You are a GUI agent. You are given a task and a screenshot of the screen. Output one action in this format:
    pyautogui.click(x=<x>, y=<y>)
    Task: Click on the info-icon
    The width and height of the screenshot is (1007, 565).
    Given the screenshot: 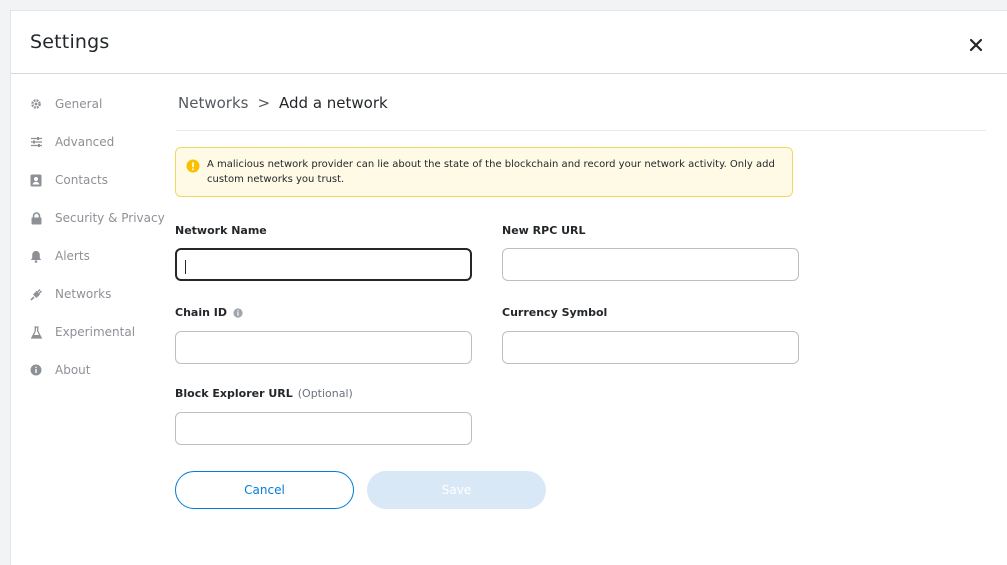 What is the action you would take?
    pyautogui.click(x=36, y=370)
    